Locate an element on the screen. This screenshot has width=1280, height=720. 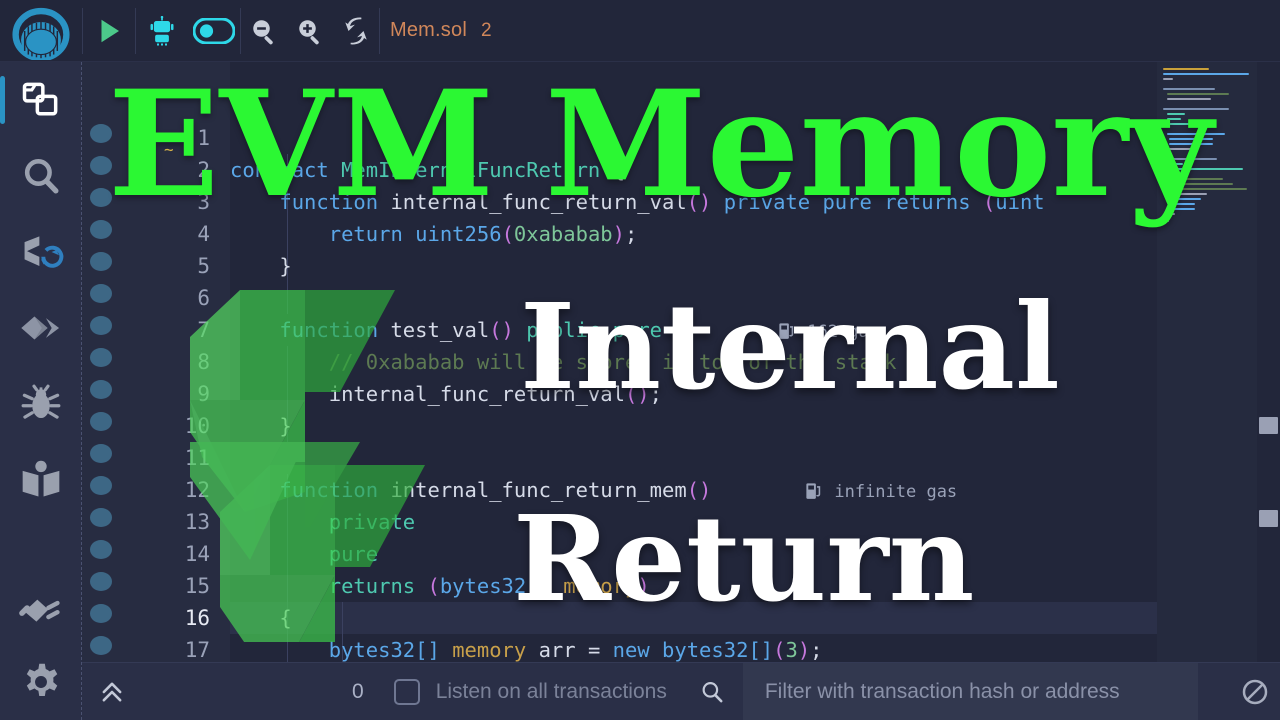
sidebar-item-search is located at coordinates (41, 176).